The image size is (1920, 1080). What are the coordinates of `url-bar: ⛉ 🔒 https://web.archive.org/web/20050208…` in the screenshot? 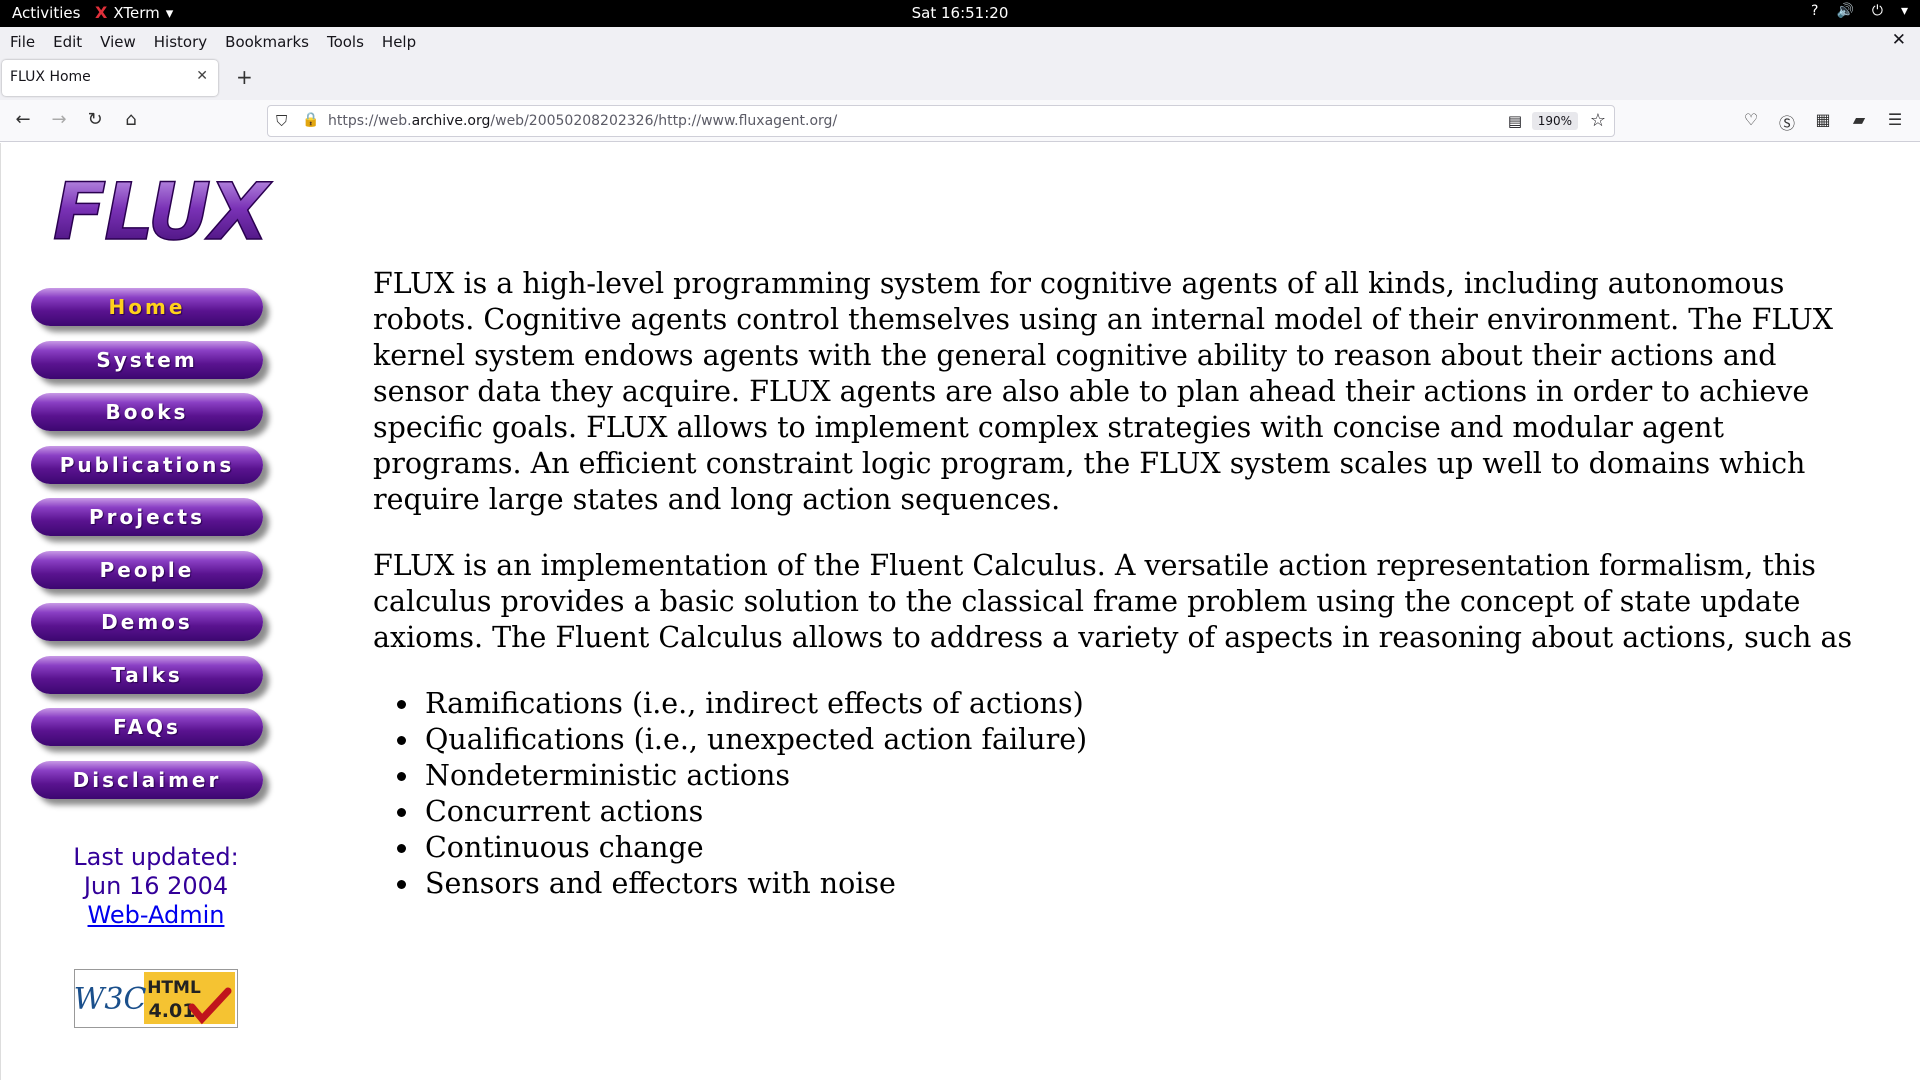 It's located at (941, 121).